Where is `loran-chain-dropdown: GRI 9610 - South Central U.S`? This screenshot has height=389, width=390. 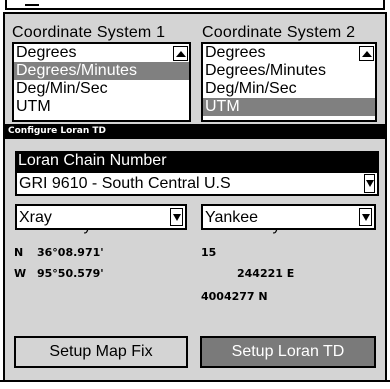 loran-chain-dropdown: GRI 9610 - South Central U.S is located at coordinates (197, 183).